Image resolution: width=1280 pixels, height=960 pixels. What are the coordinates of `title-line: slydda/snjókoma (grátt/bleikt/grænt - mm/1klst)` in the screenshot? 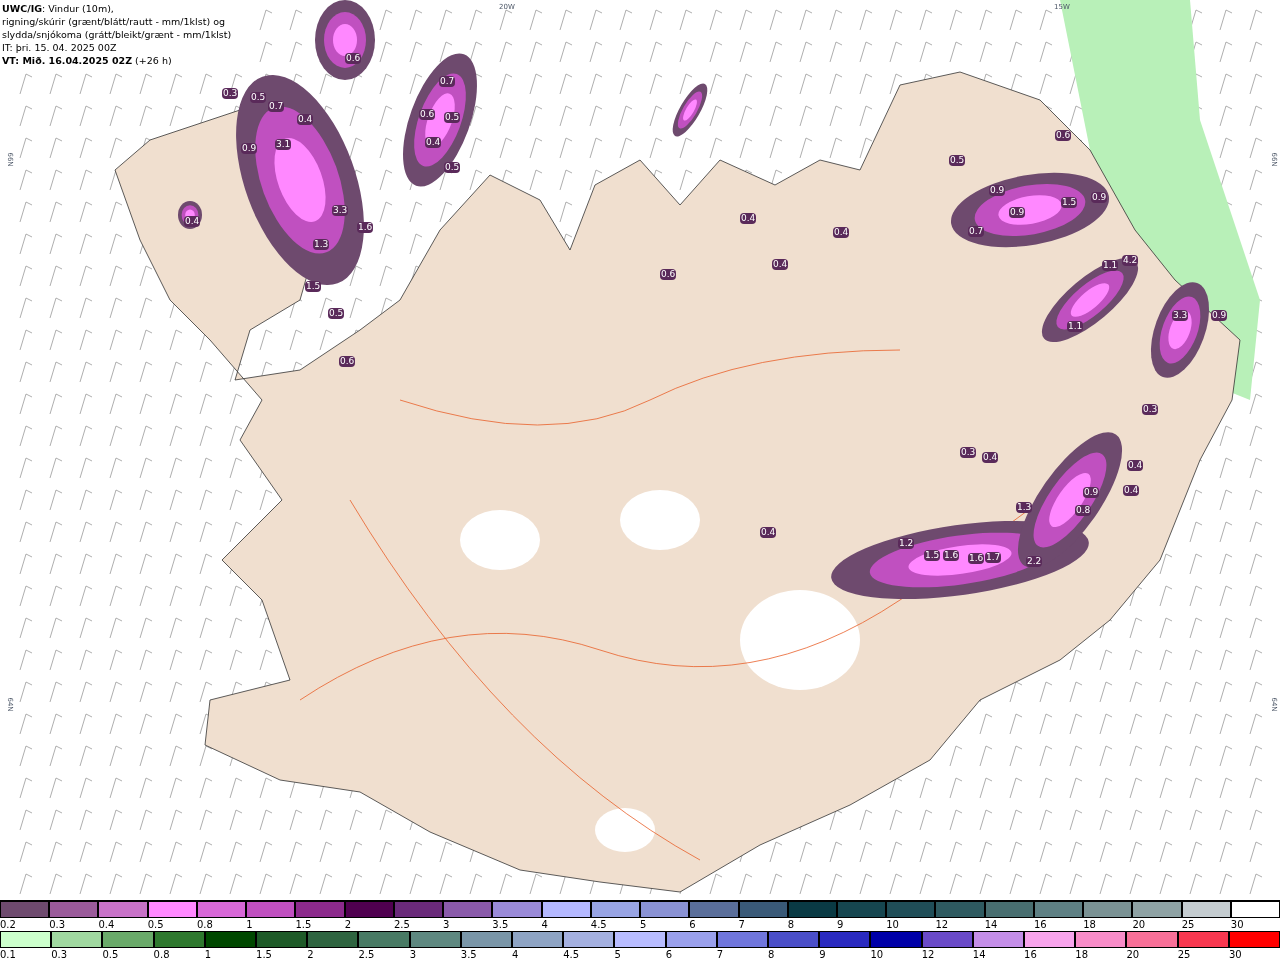 It's located at (117, 34).